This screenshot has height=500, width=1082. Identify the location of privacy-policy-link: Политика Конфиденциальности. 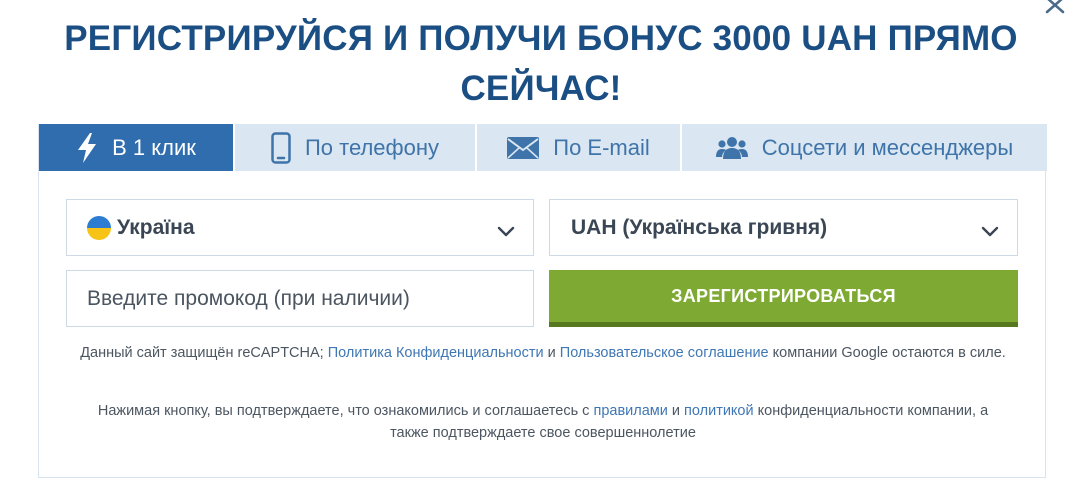
(436, 353).